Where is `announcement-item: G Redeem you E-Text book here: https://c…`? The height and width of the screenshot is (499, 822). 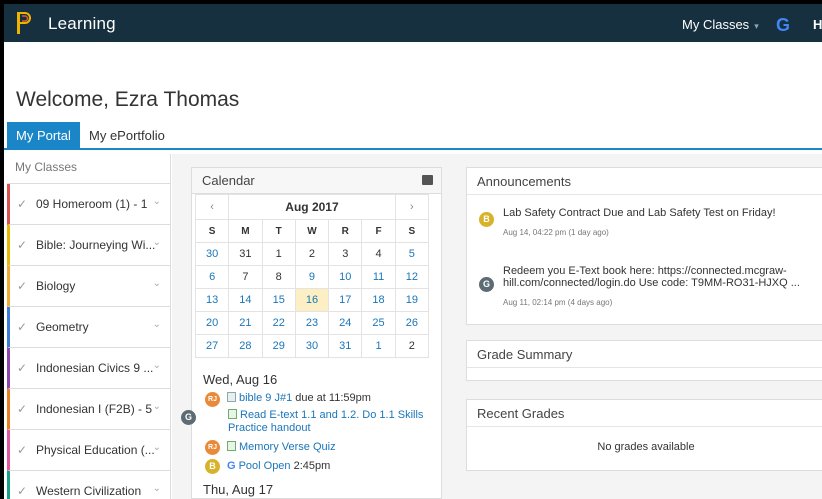
announcement-item: G Redeem you E-Text book here: https://c… is located at coordinates (644, 284).